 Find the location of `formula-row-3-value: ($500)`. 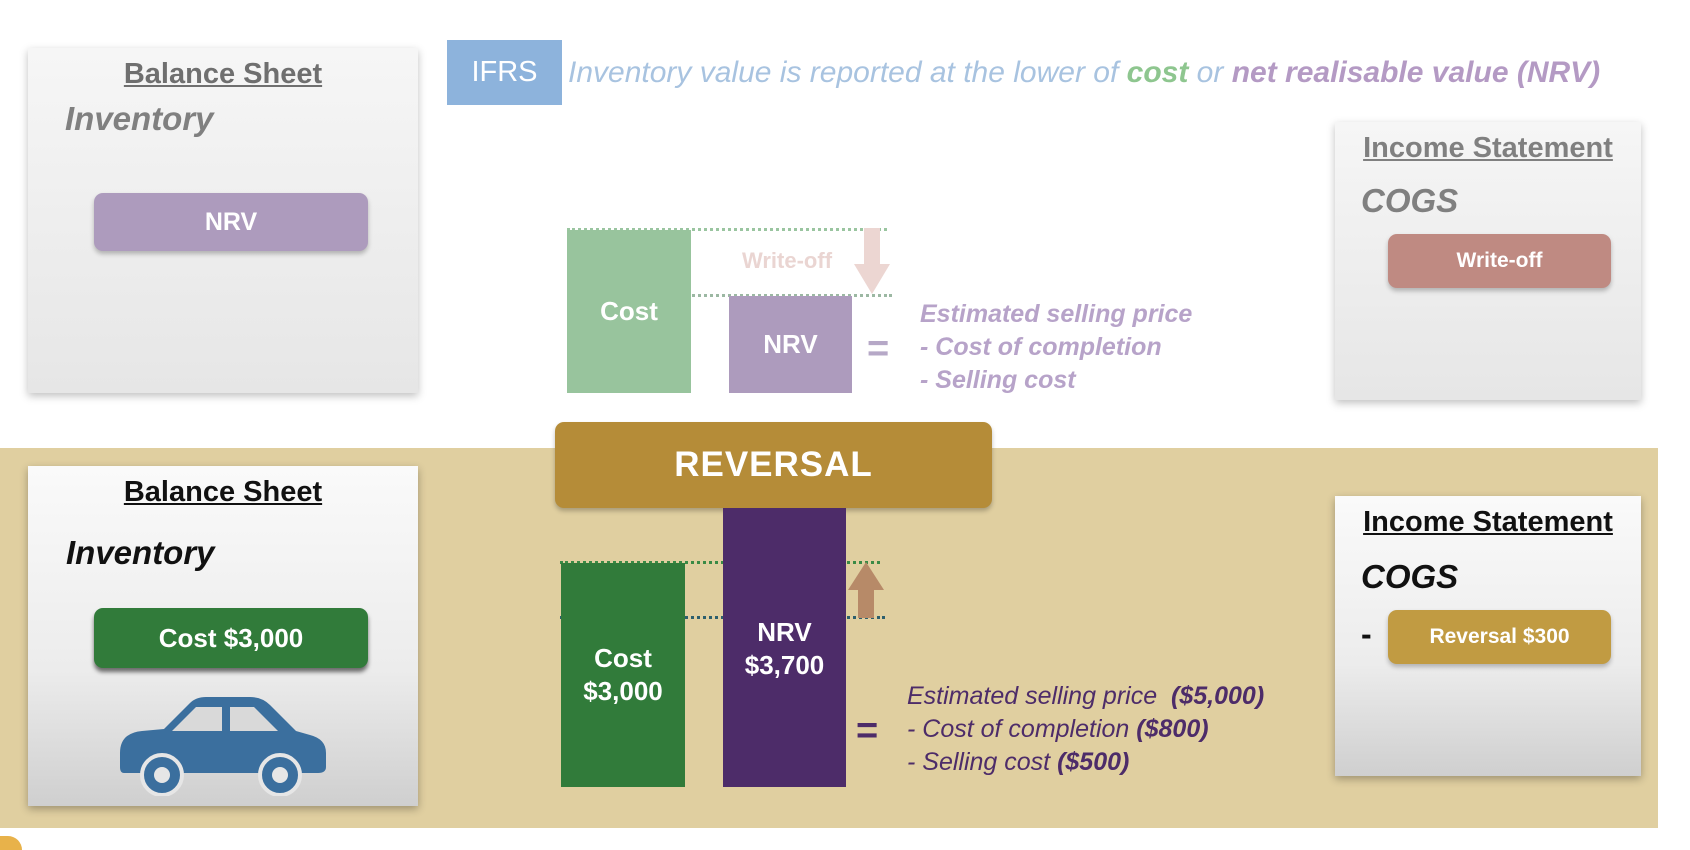

formula-row-3-value: ($500) is located at coordinates (1093, 762).